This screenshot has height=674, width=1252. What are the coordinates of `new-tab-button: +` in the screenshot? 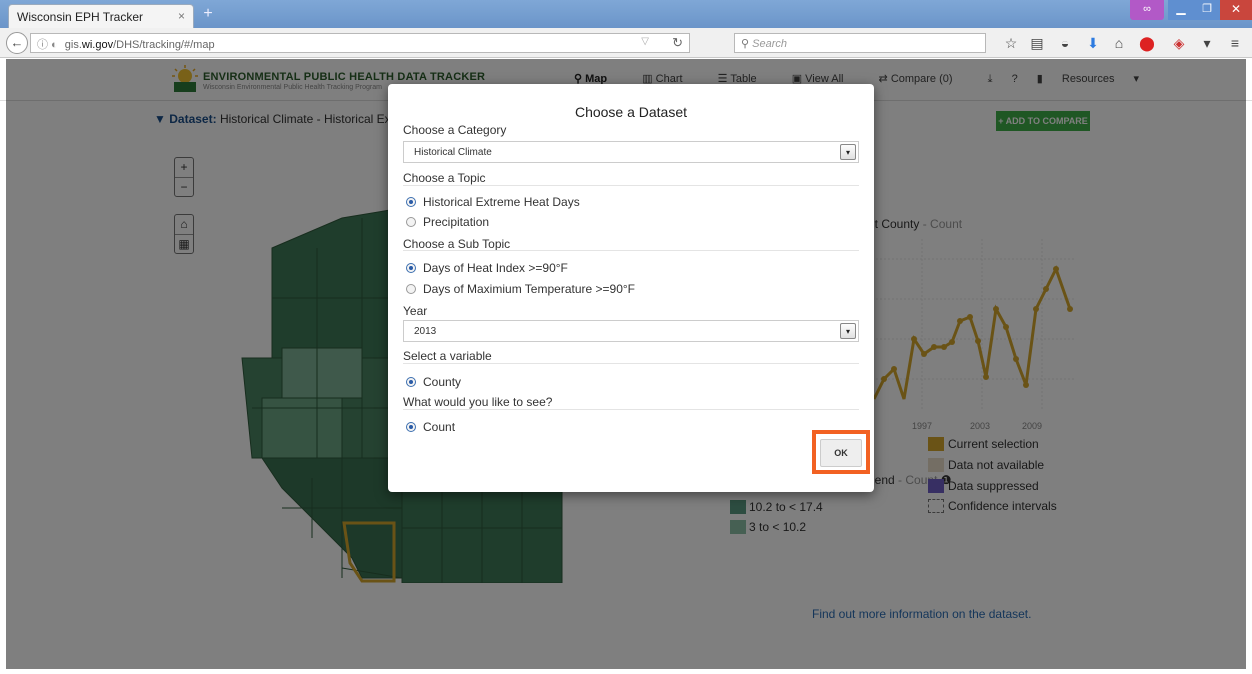 It's located at (208, 14).